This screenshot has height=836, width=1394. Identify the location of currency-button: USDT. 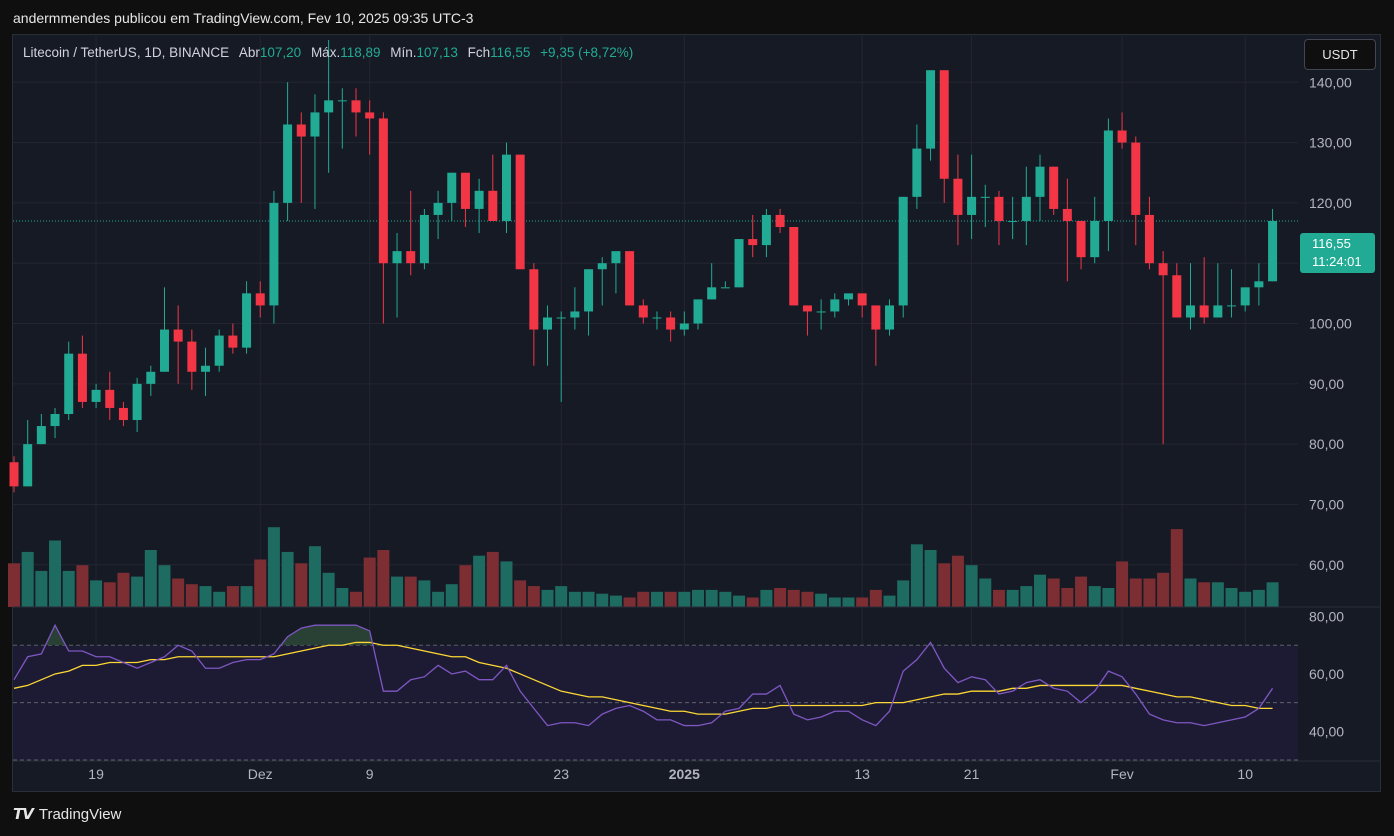
(1340, 54).